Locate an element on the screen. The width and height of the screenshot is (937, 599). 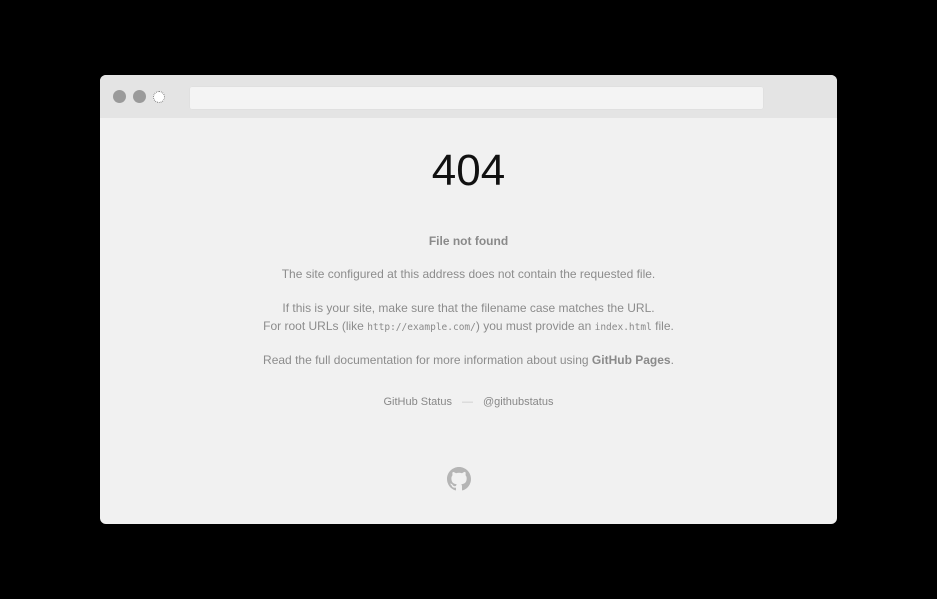
error-code: 404 is located at coordinates (468, 170).